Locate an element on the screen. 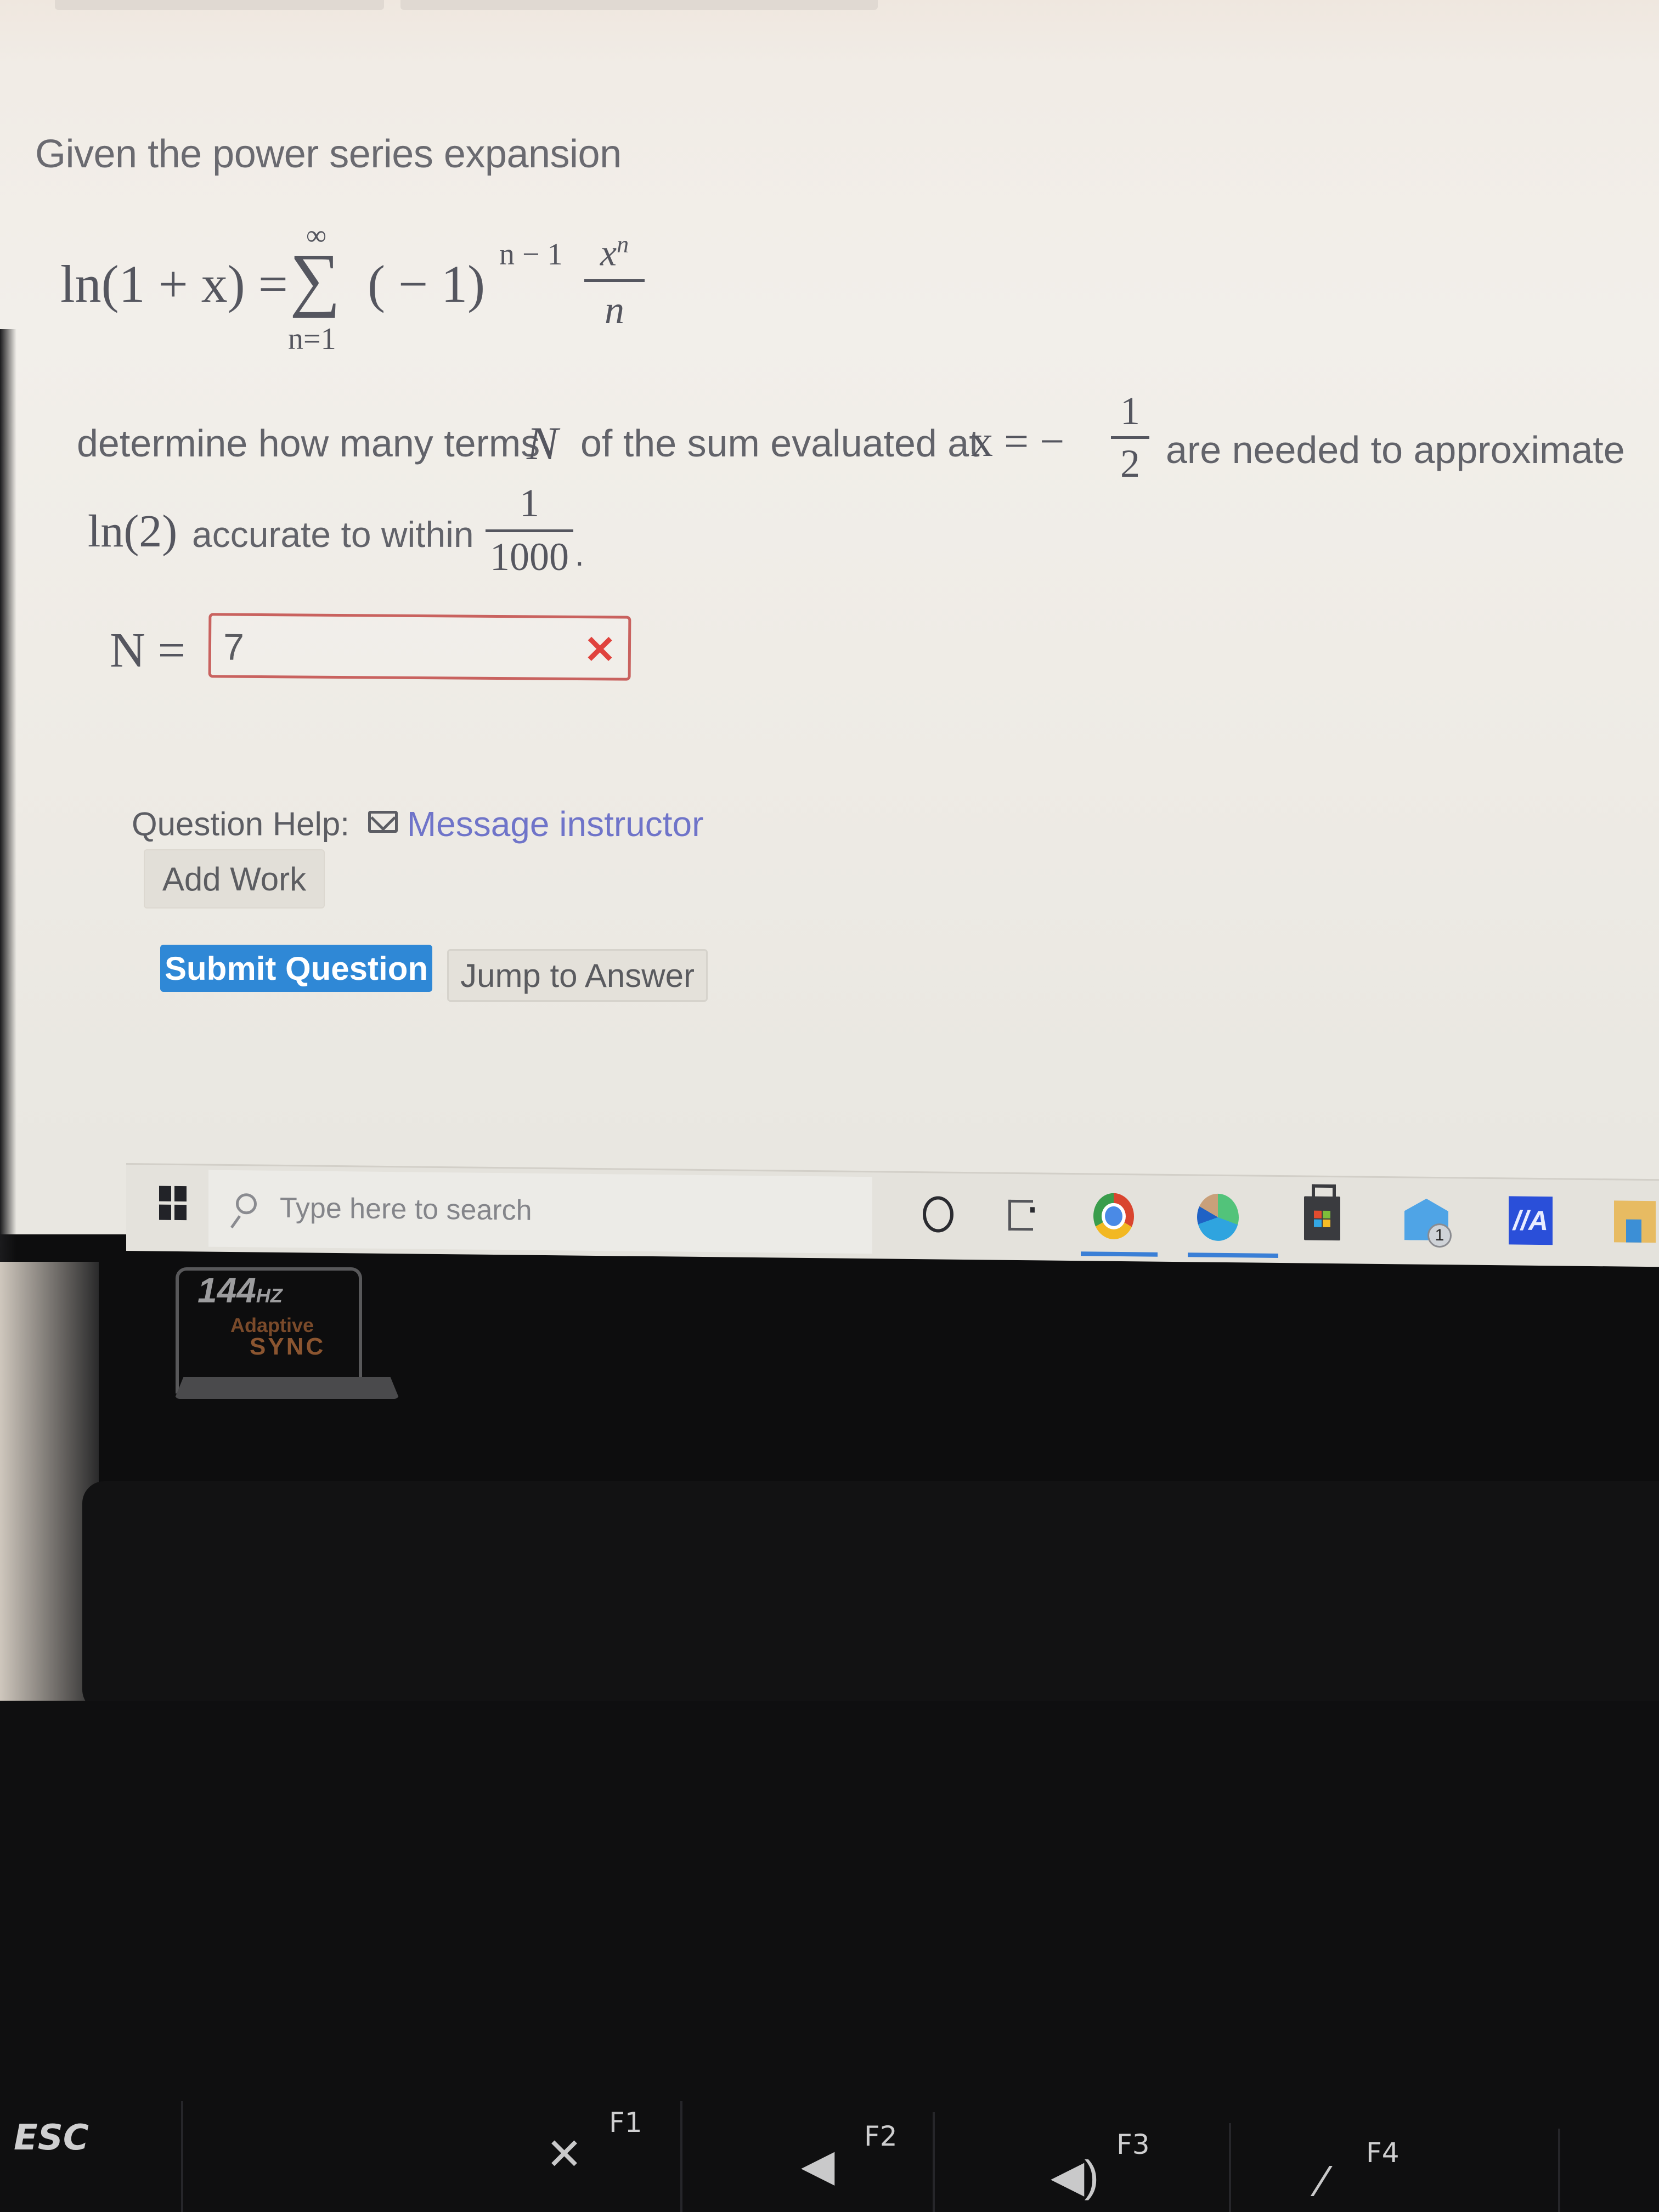 Image resolution: width=1659 pixels, height=2212 pixels. envelope-icon is located at coordinates (383, 822).